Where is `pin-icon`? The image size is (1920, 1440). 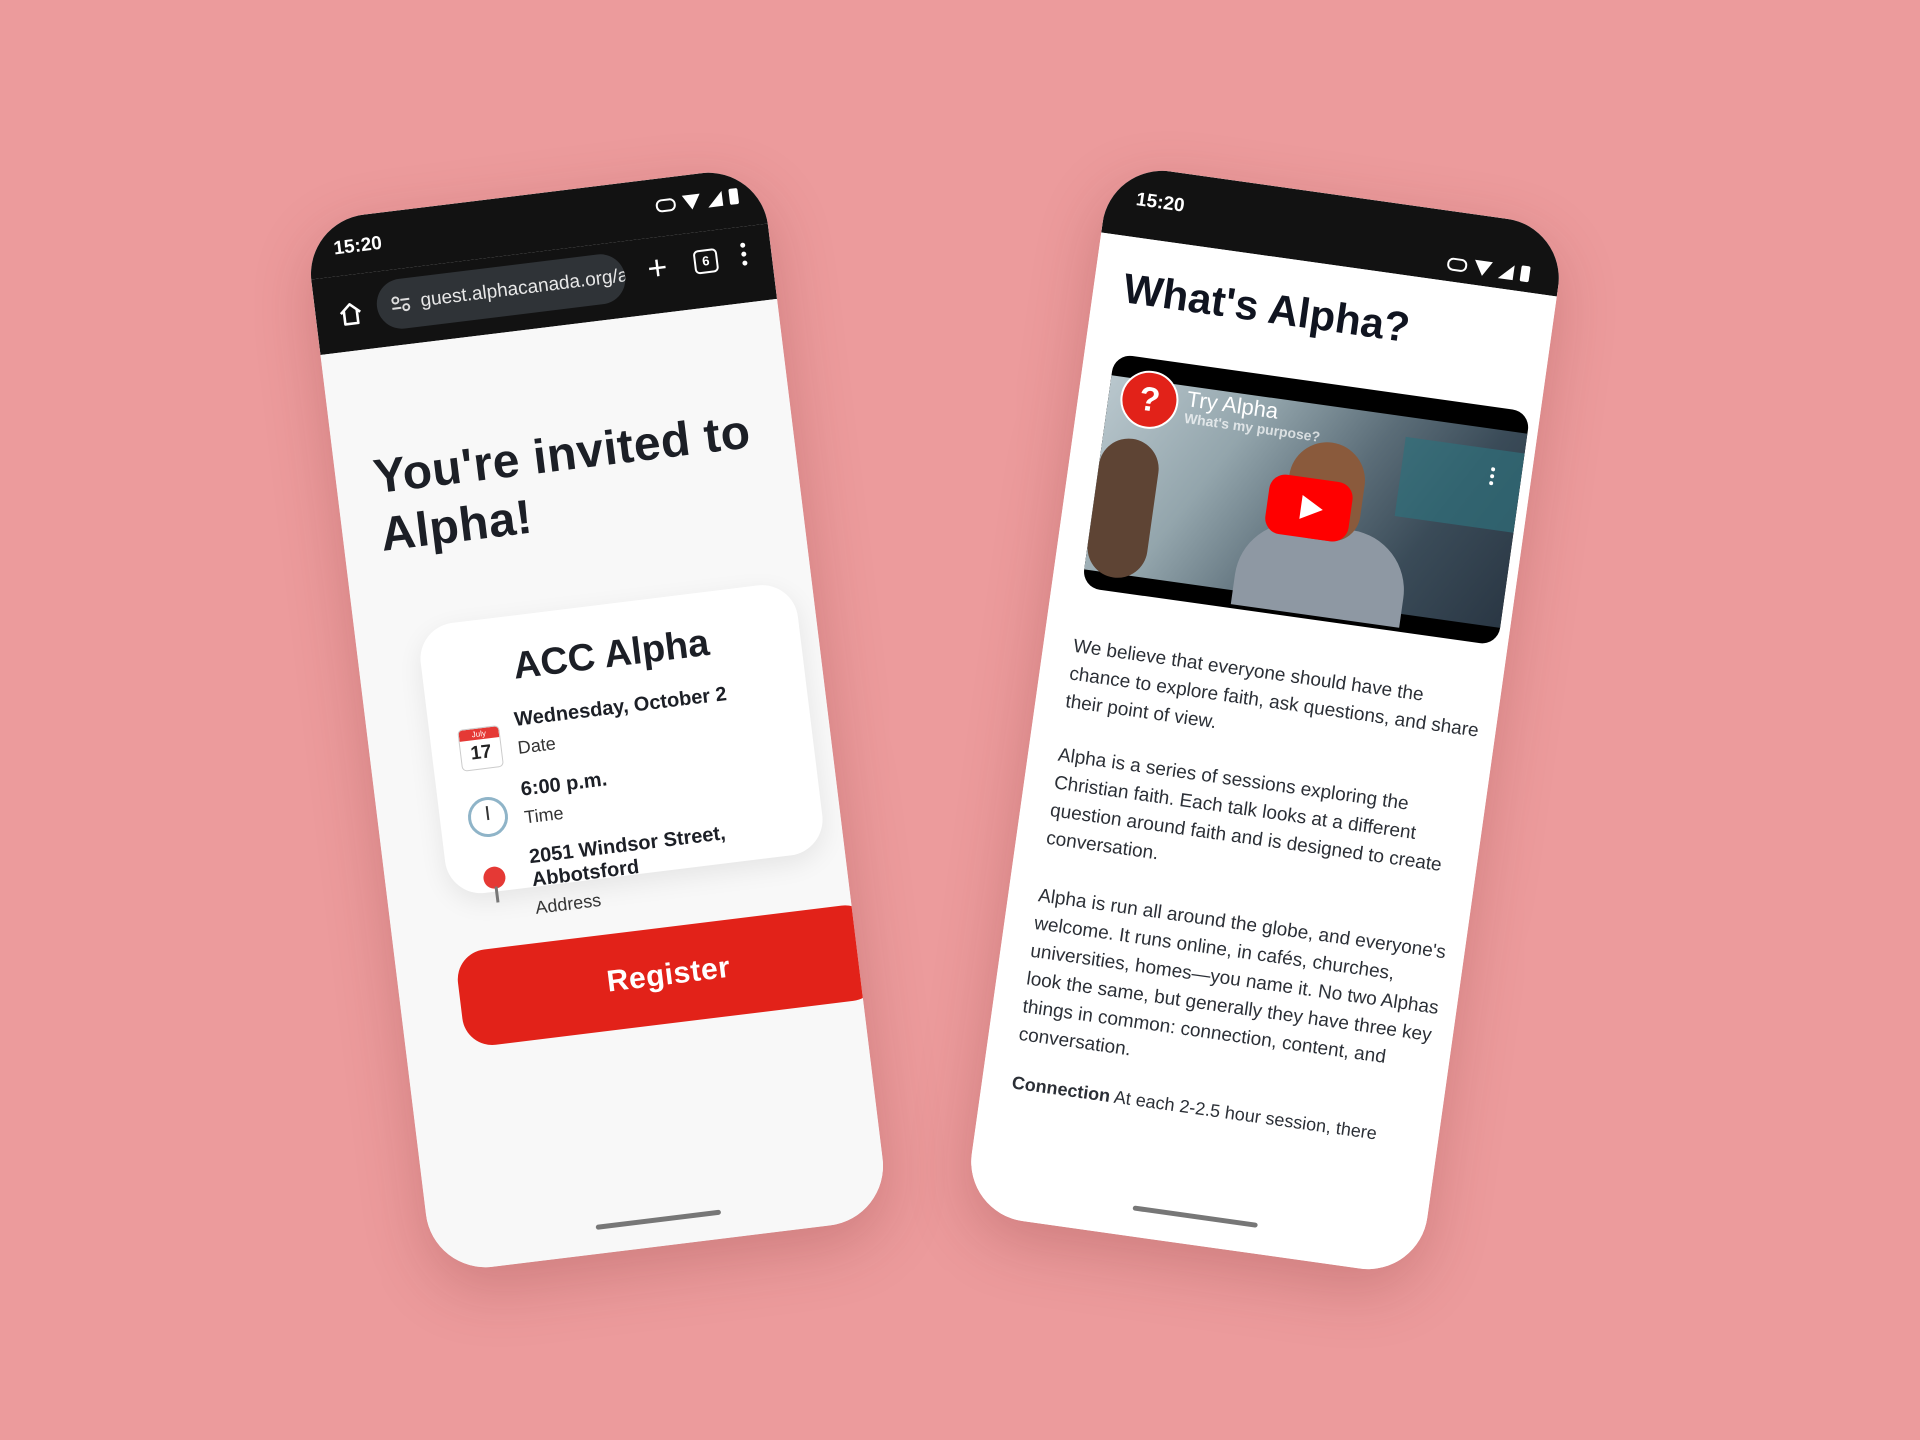 pin-icon is located at coordinates (496, 884).